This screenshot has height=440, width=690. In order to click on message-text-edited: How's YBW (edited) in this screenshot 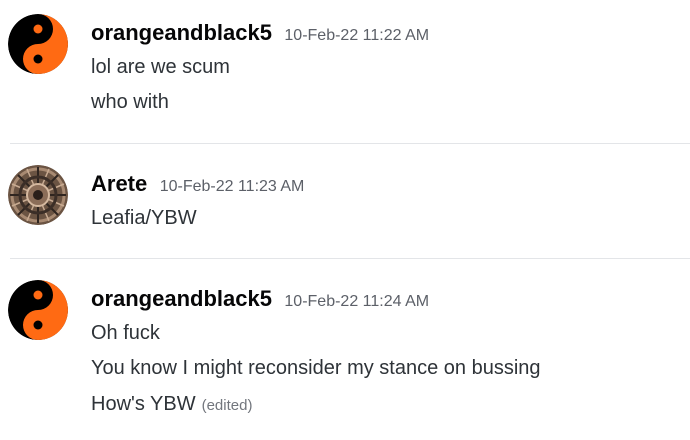, I will do `click(171, 404)`.